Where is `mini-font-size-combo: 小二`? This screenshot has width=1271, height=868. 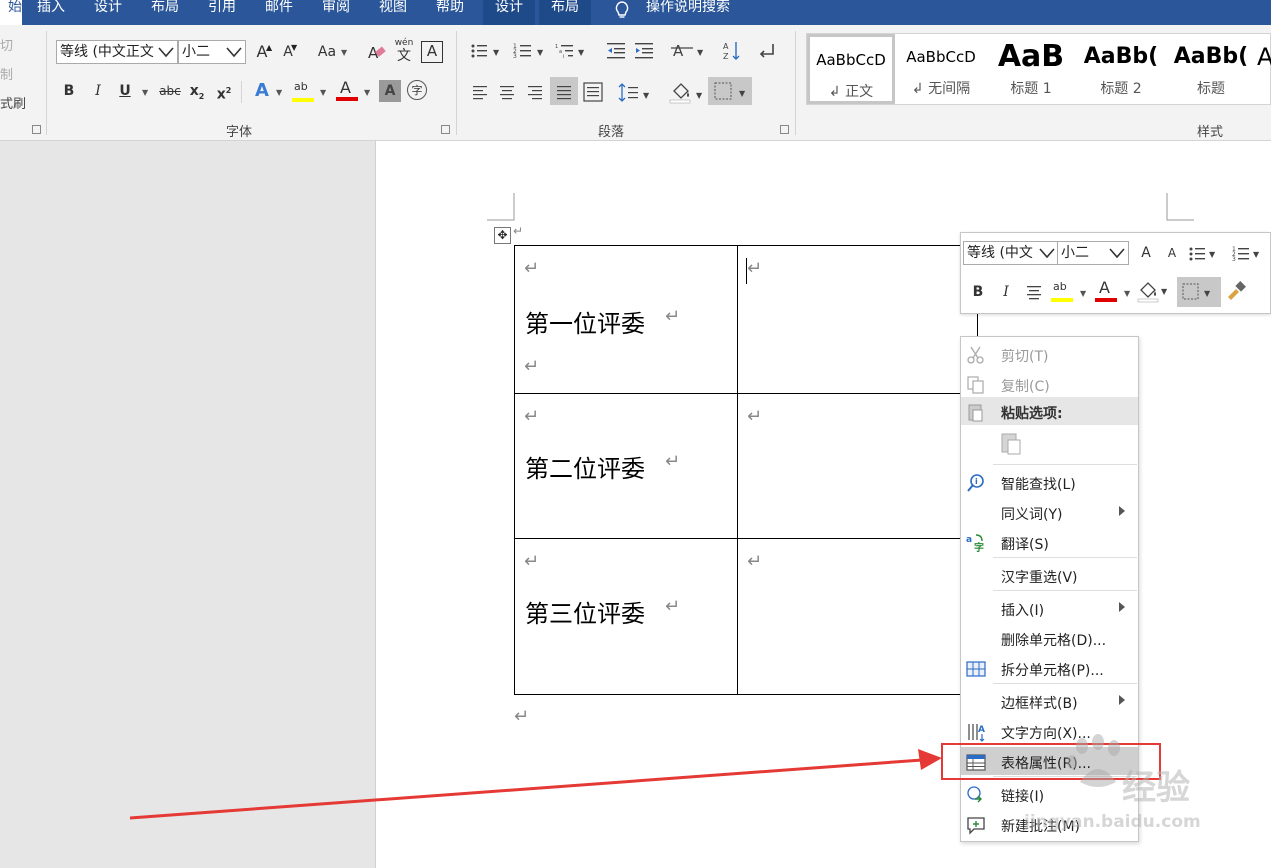
mini-font-size-combo: 小二 is located at coordinates (1093, 253).